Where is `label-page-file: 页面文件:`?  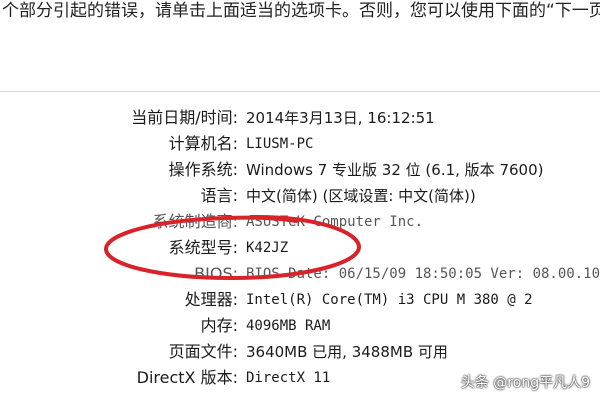
label-page-file: 页面文件: is located at coordinates (203, 351).